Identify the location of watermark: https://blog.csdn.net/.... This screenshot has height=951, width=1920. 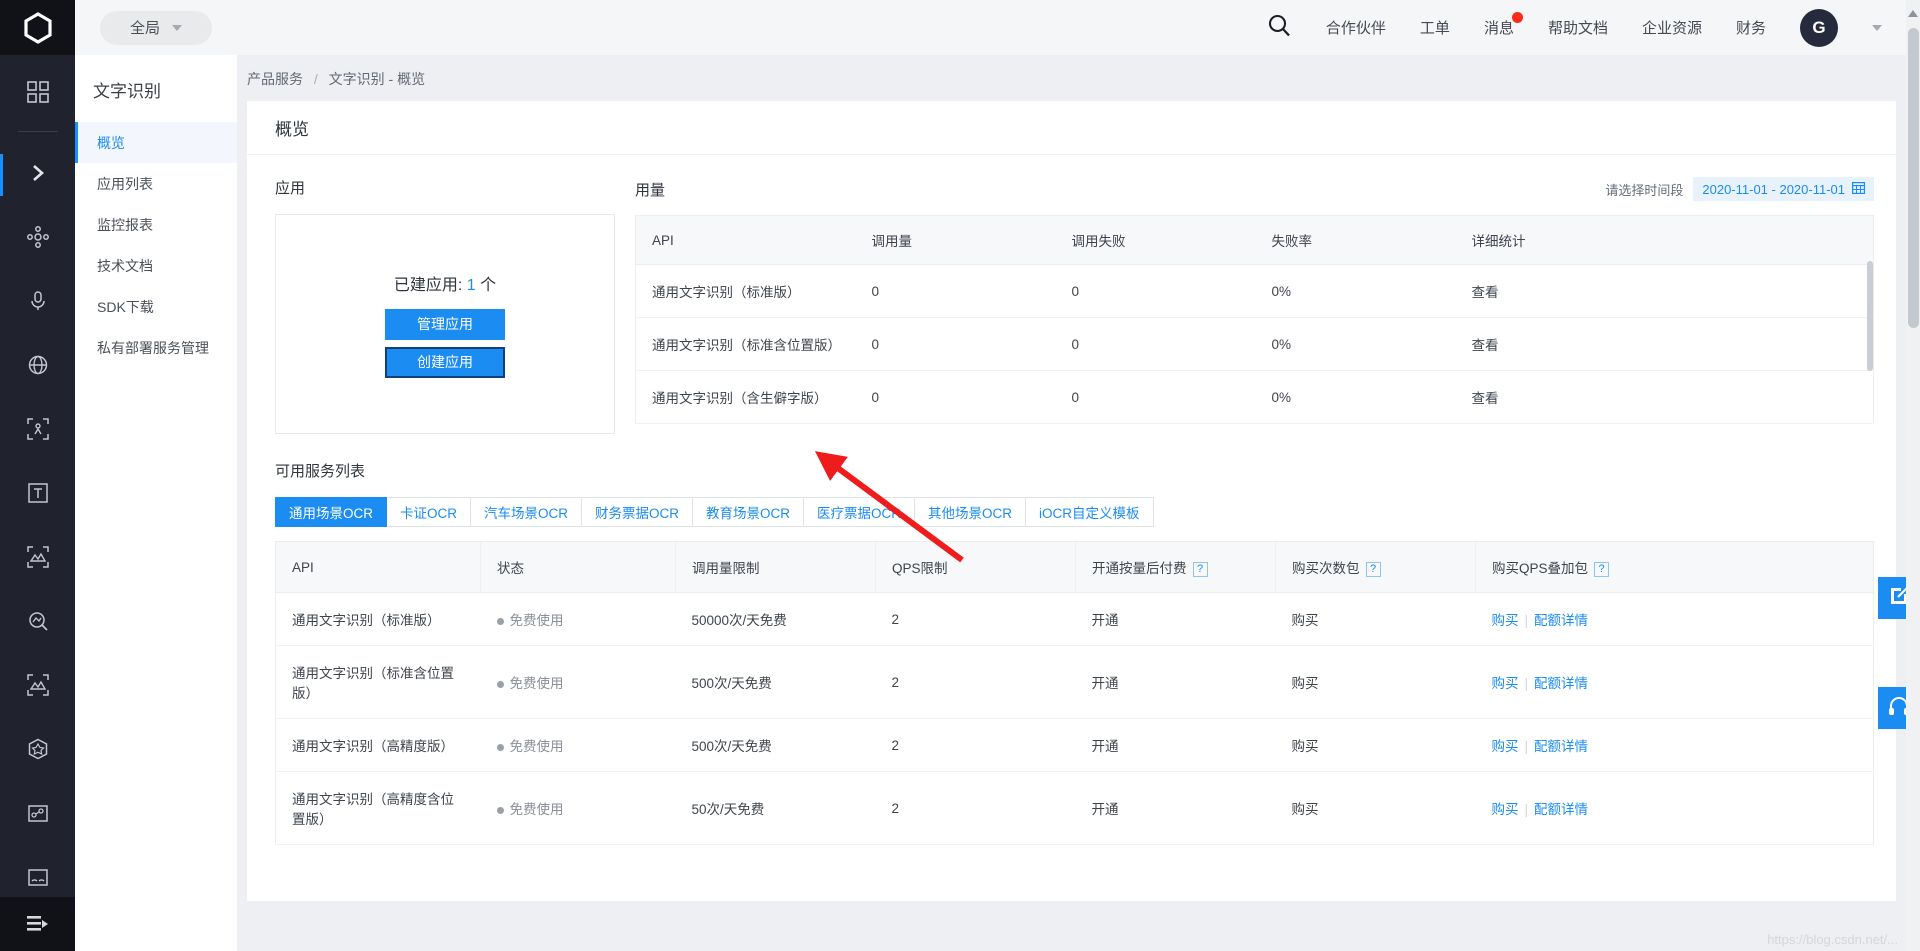
(1832, 939).